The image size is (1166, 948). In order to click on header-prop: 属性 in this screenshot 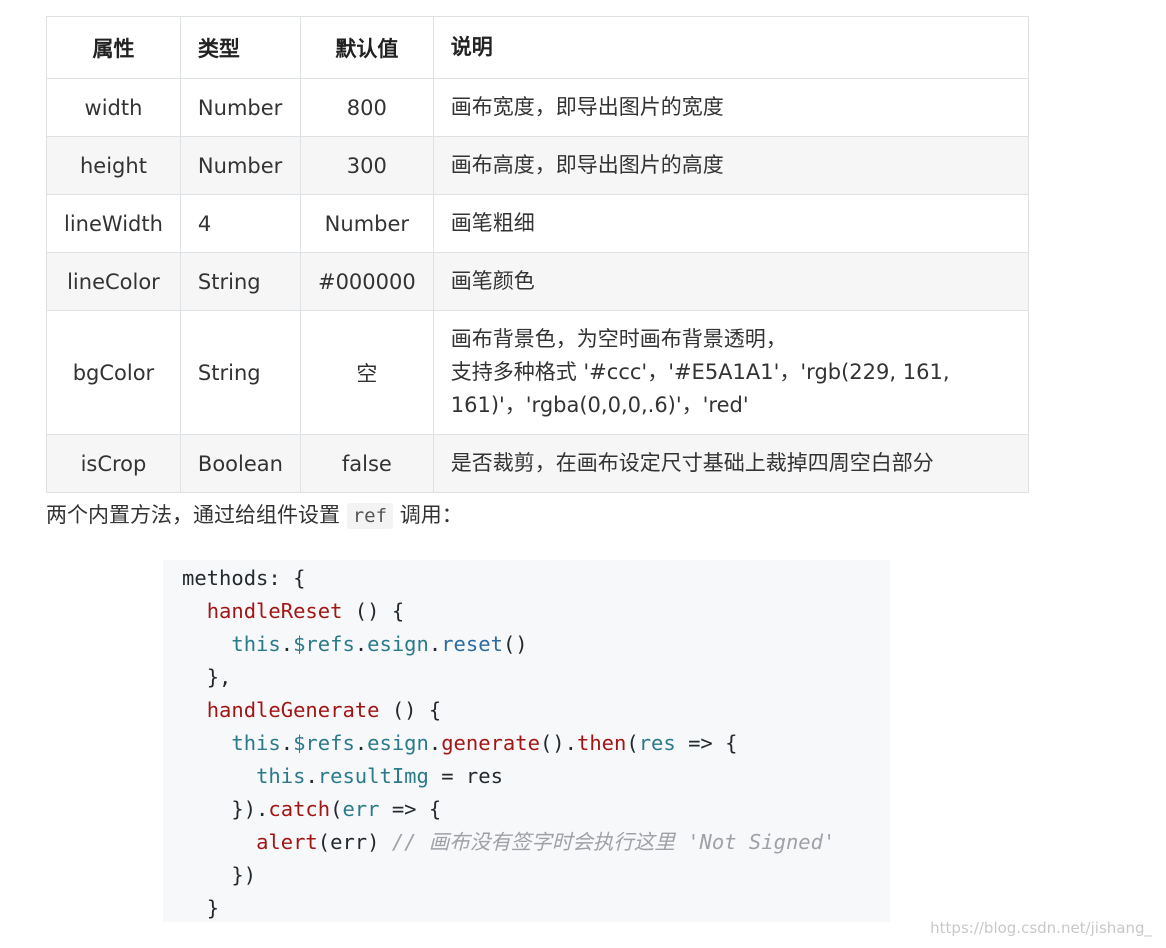, I will do `click(113, 47)`.